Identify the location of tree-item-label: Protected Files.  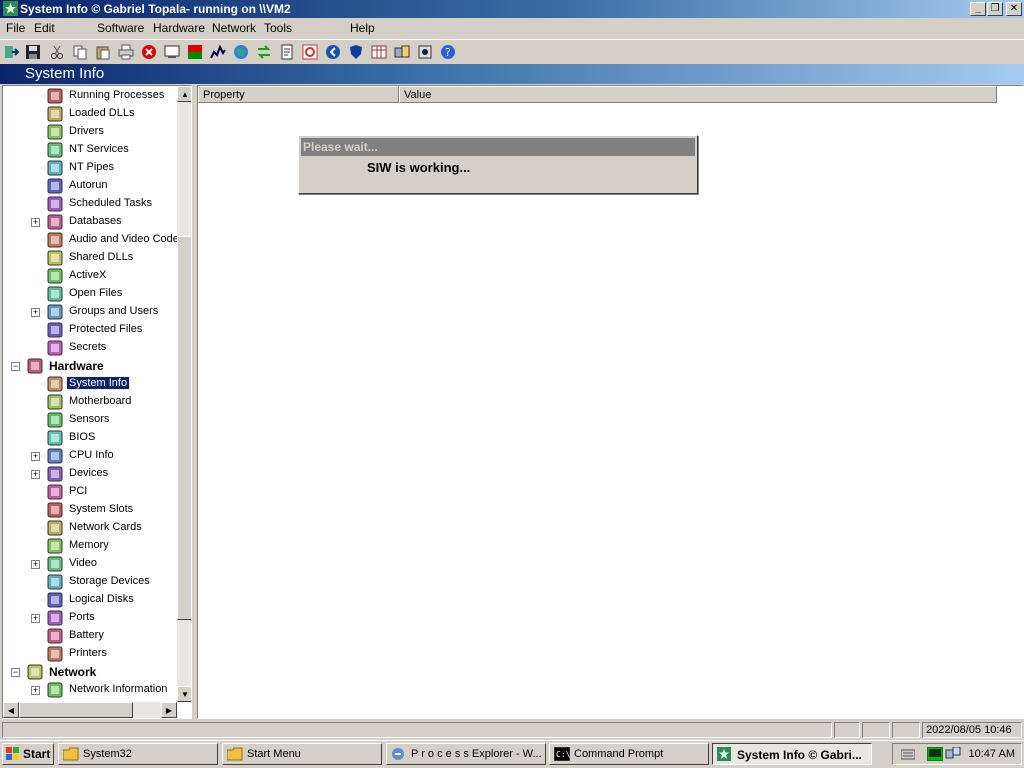
(106, 329).